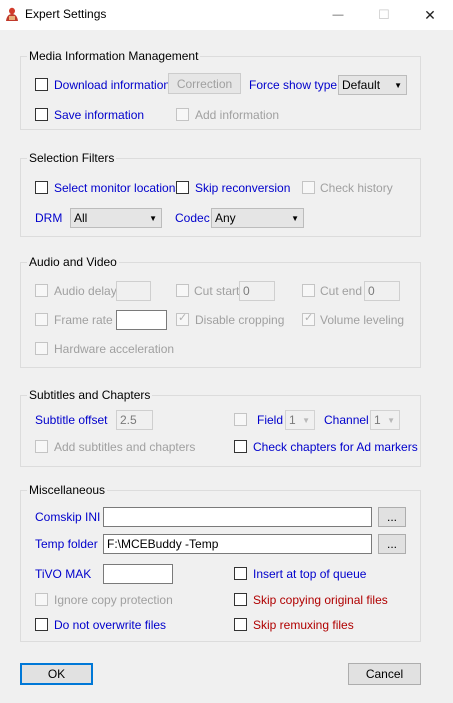 Image resolution: width=453 pixels, height=703 pixels. What do you see at coordinates (41, 348) in the screenshot?
I see `hw-accel-checkbox` at bounding box center [41, 348].